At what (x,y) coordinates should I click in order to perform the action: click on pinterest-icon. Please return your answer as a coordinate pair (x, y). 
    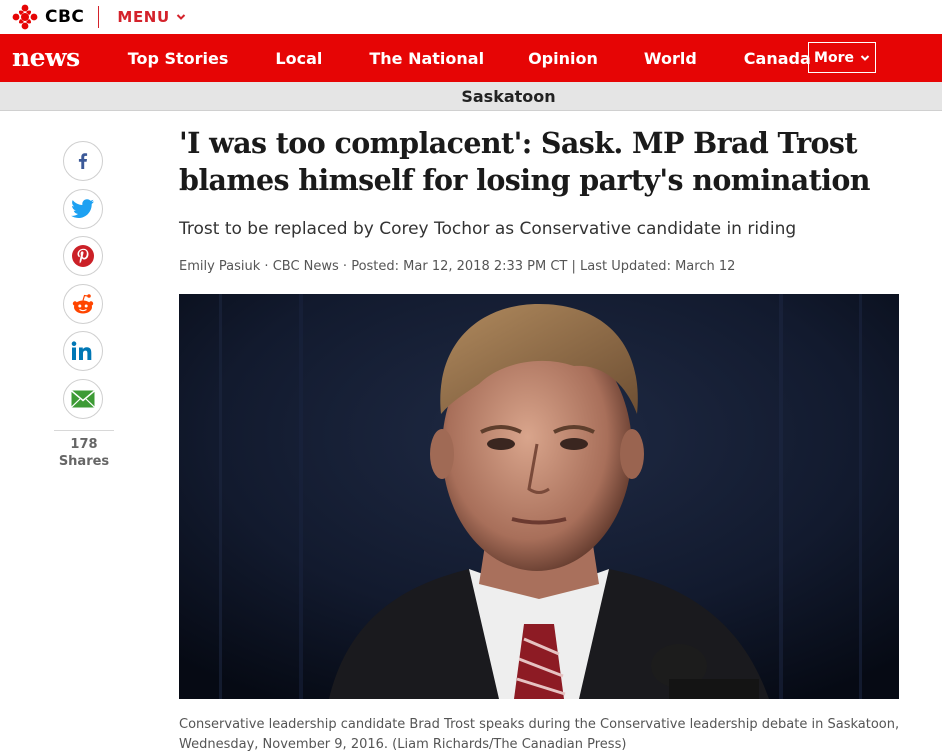
    Looking at the image, I should click on (83, 256).